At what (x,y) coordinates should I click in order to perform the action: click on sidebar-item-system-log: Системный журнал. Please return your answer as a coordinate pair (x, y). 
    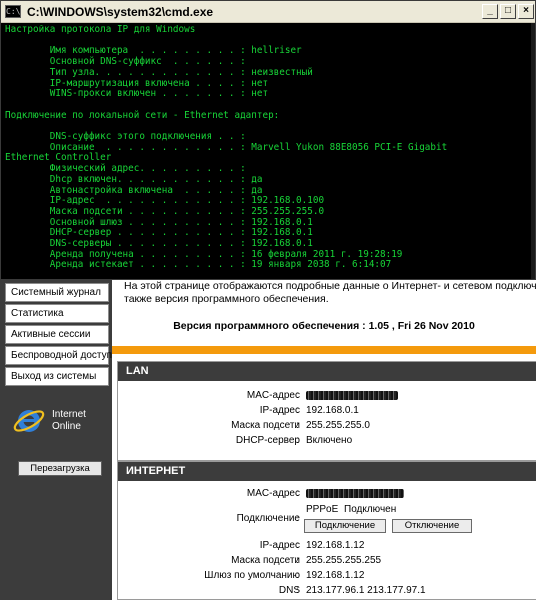
    Looking at the image, I should click on (57, 292).